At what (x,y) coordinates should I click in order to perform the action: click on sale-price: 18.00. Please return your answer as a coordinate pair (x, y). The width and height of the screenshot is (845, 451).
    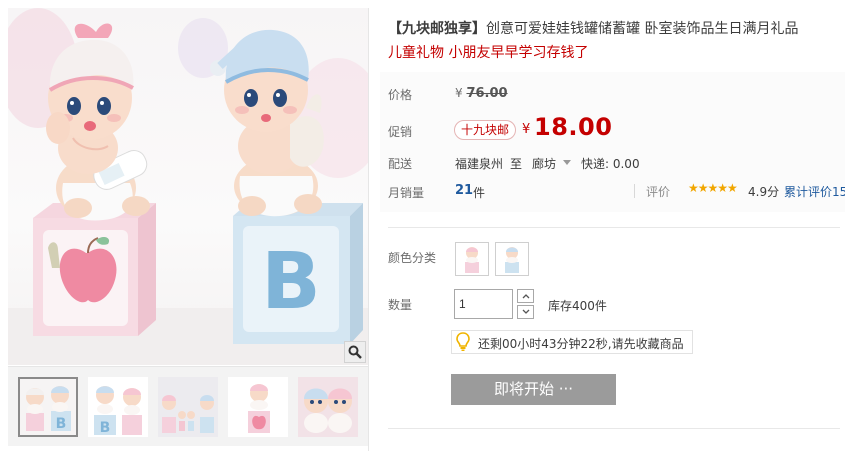
    Looking at the image, I should click on (573, 127).